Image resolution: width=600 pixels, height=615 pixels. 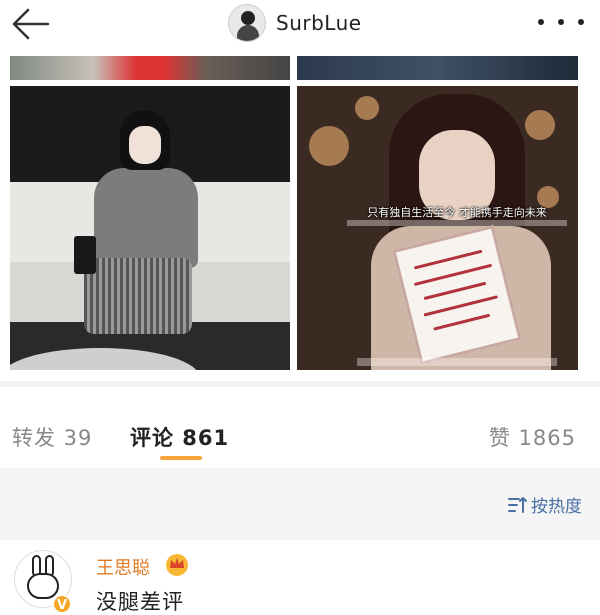 I want to click on photo-top-right-partial, so click(x=437, y=68).